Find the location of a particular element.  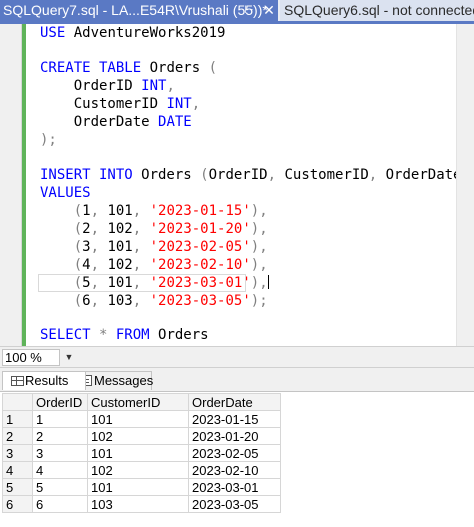

tab-results-label: Results is located at coordinates (47, 380).